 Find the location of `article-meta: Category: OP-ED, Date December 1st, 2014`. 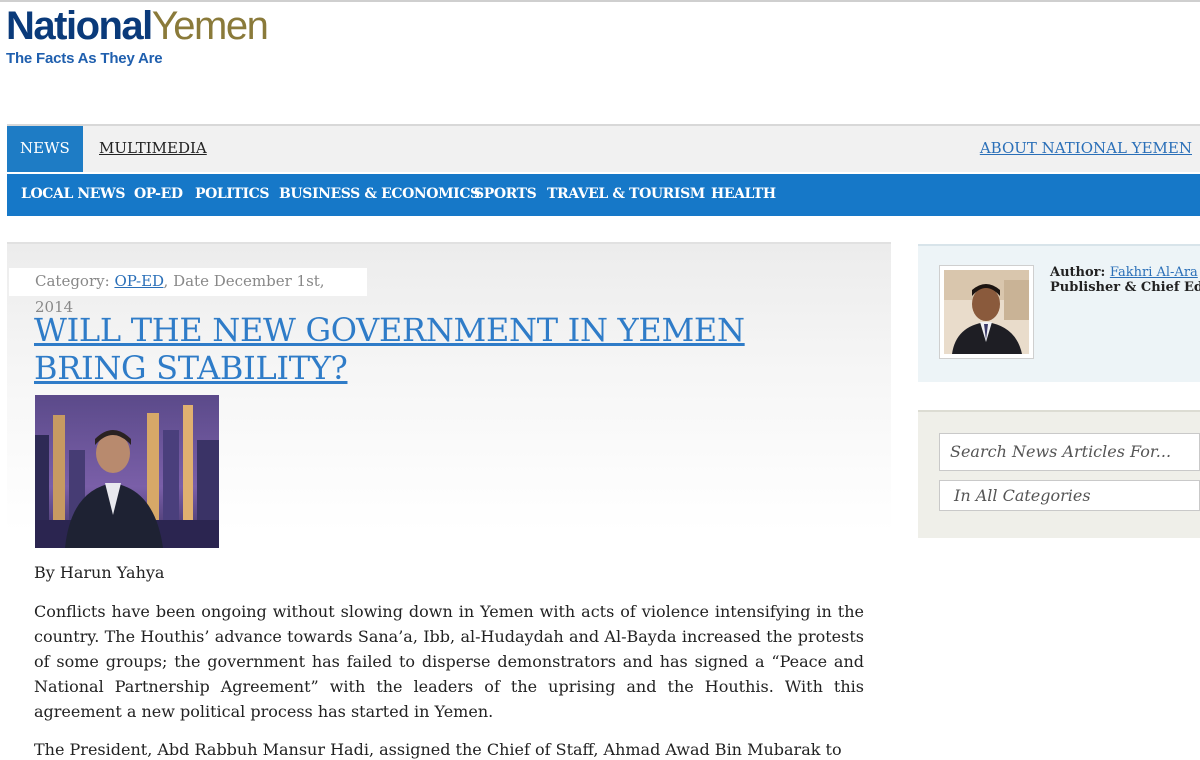

article-meta: Category: OP-ED, Date December 1st, 2014 is located at coordinates (188, 292).